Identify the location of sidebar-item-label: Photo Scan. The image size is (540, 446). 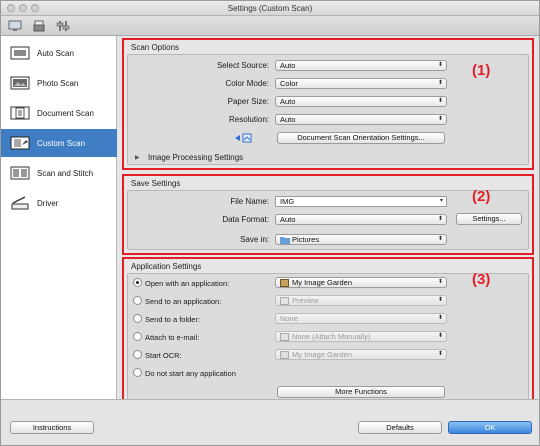
(58, 83).